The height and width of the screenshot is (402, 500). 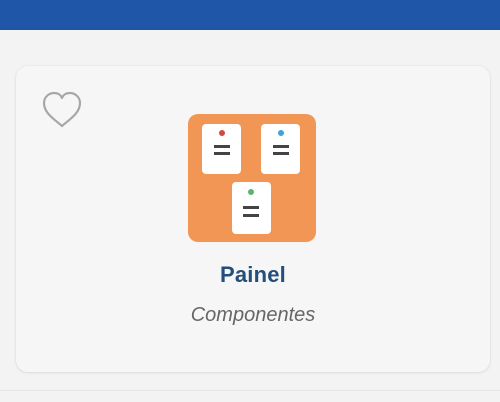 What do you see at coordinates (253, 315) in the screenshot?
I see `app-subtitle: Componentes` at bounding box center [253, 315].